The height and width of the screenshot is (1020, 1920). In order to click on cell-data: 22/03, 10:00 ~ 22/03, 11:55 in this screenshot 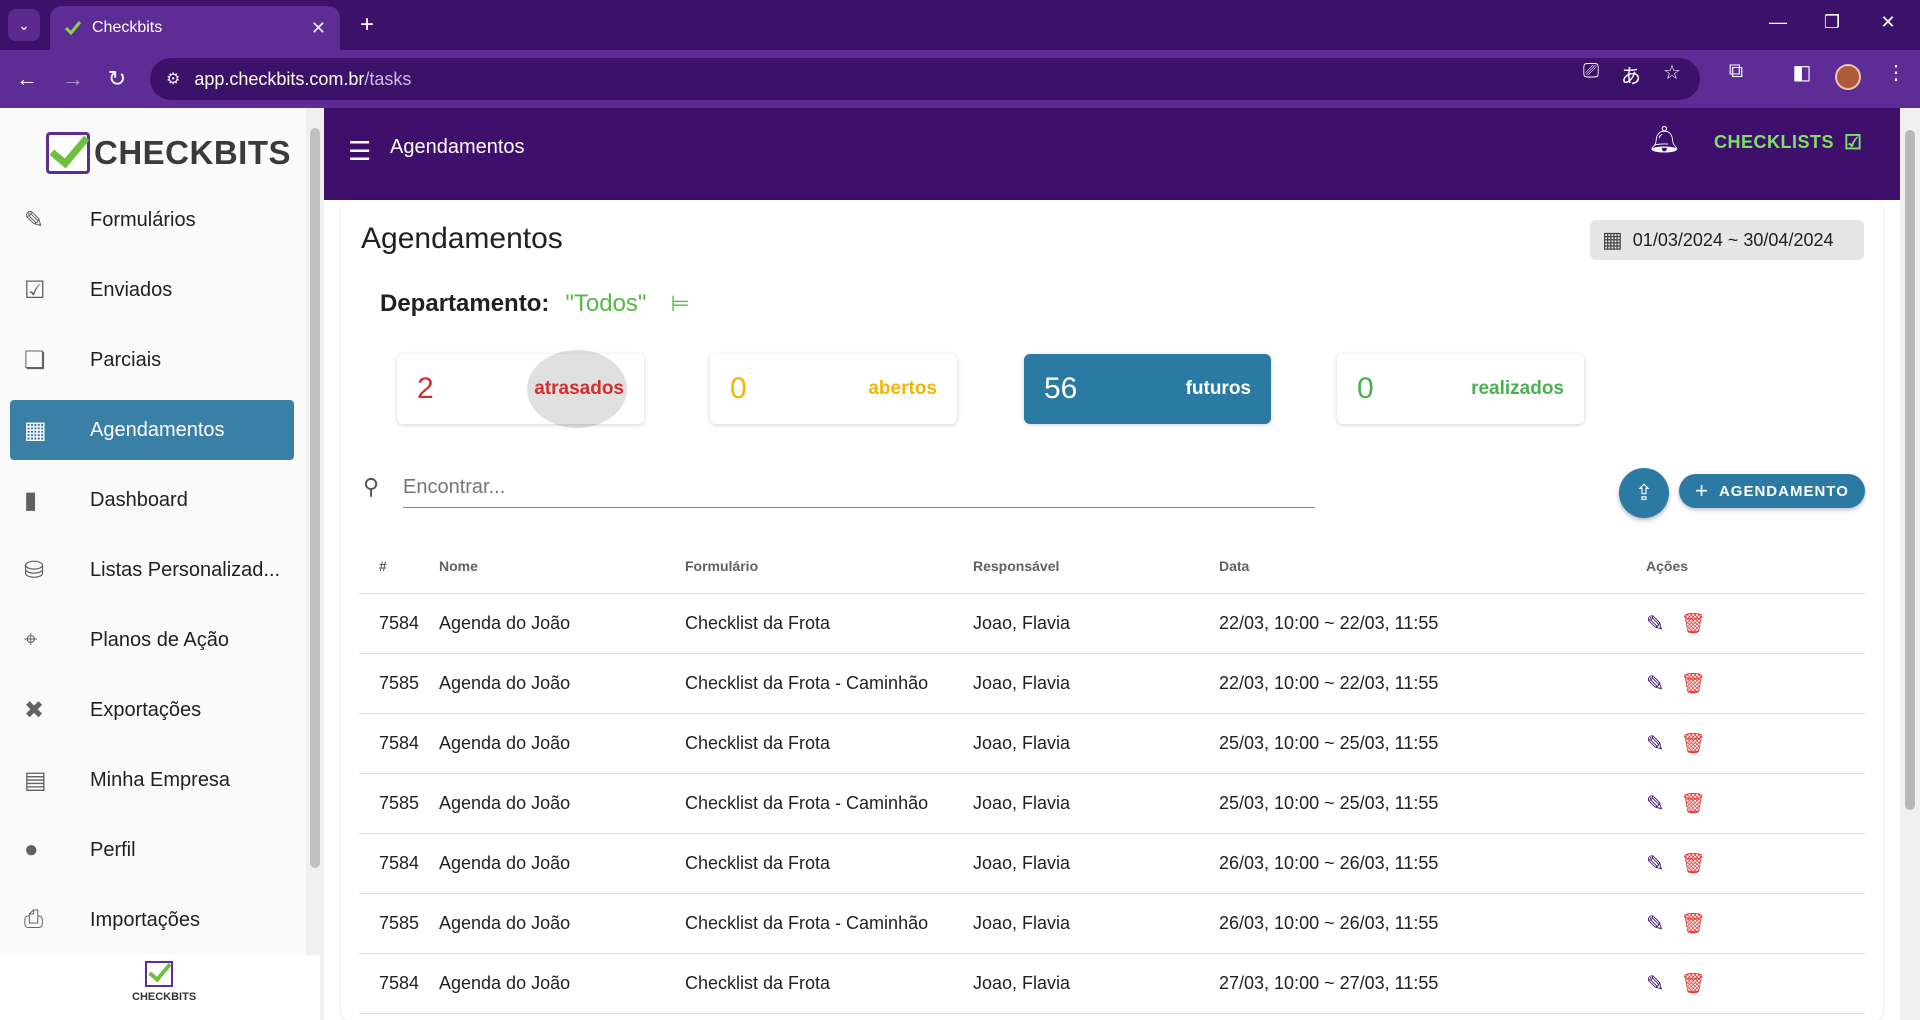, I will do `click(1329, 623)`.